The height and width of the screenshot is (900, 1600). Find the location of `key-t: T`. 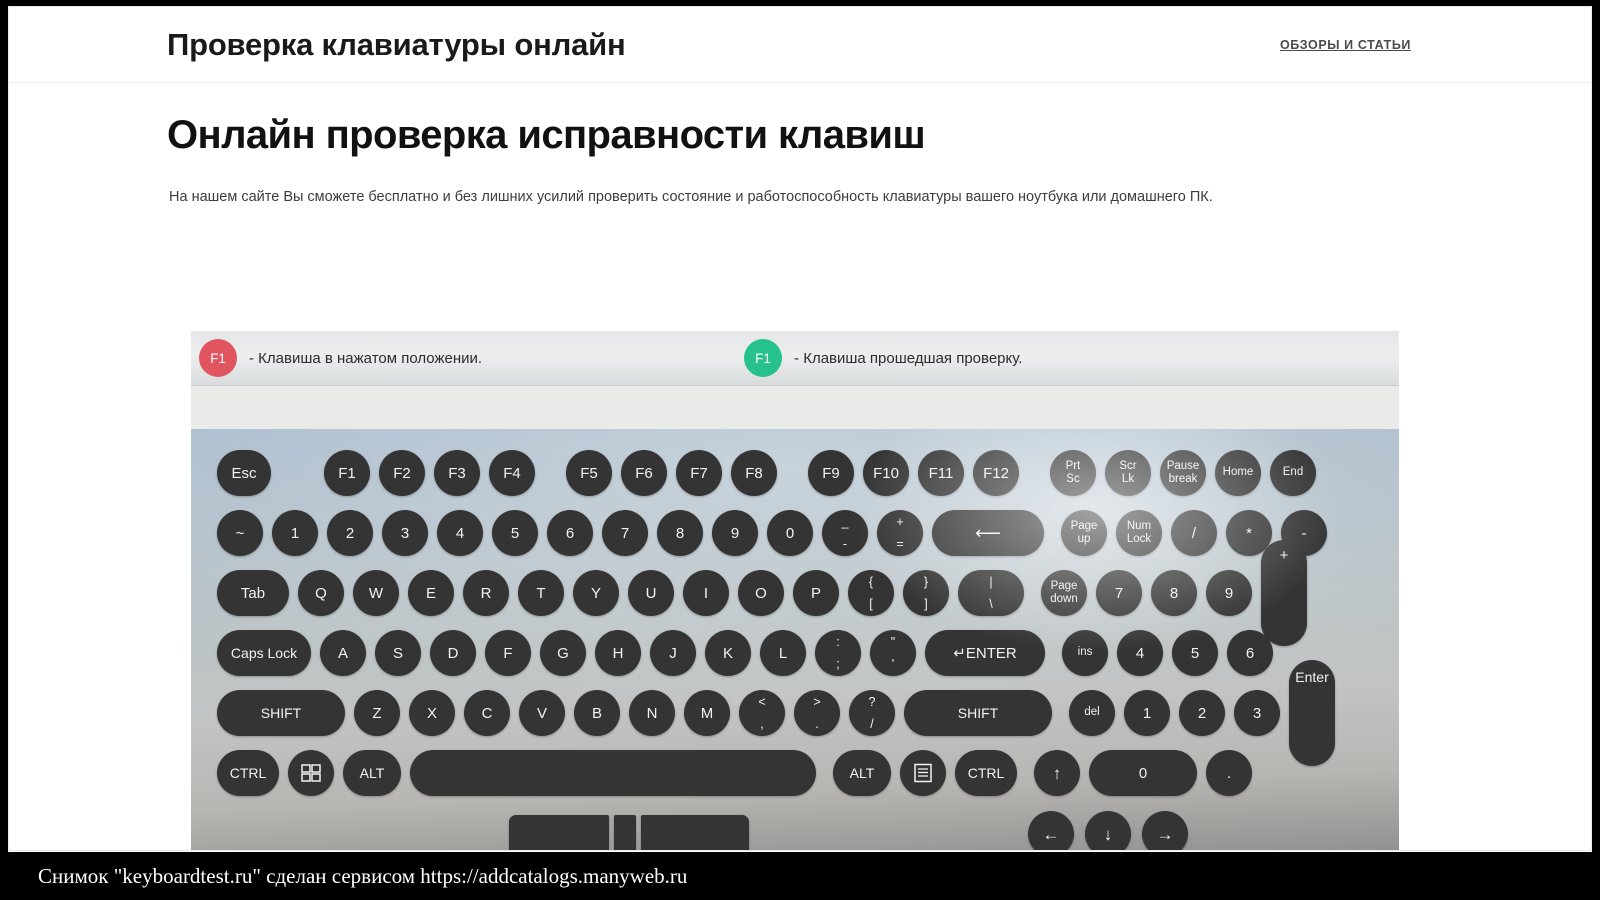

key-t: T is located at coordinates (541, 593).